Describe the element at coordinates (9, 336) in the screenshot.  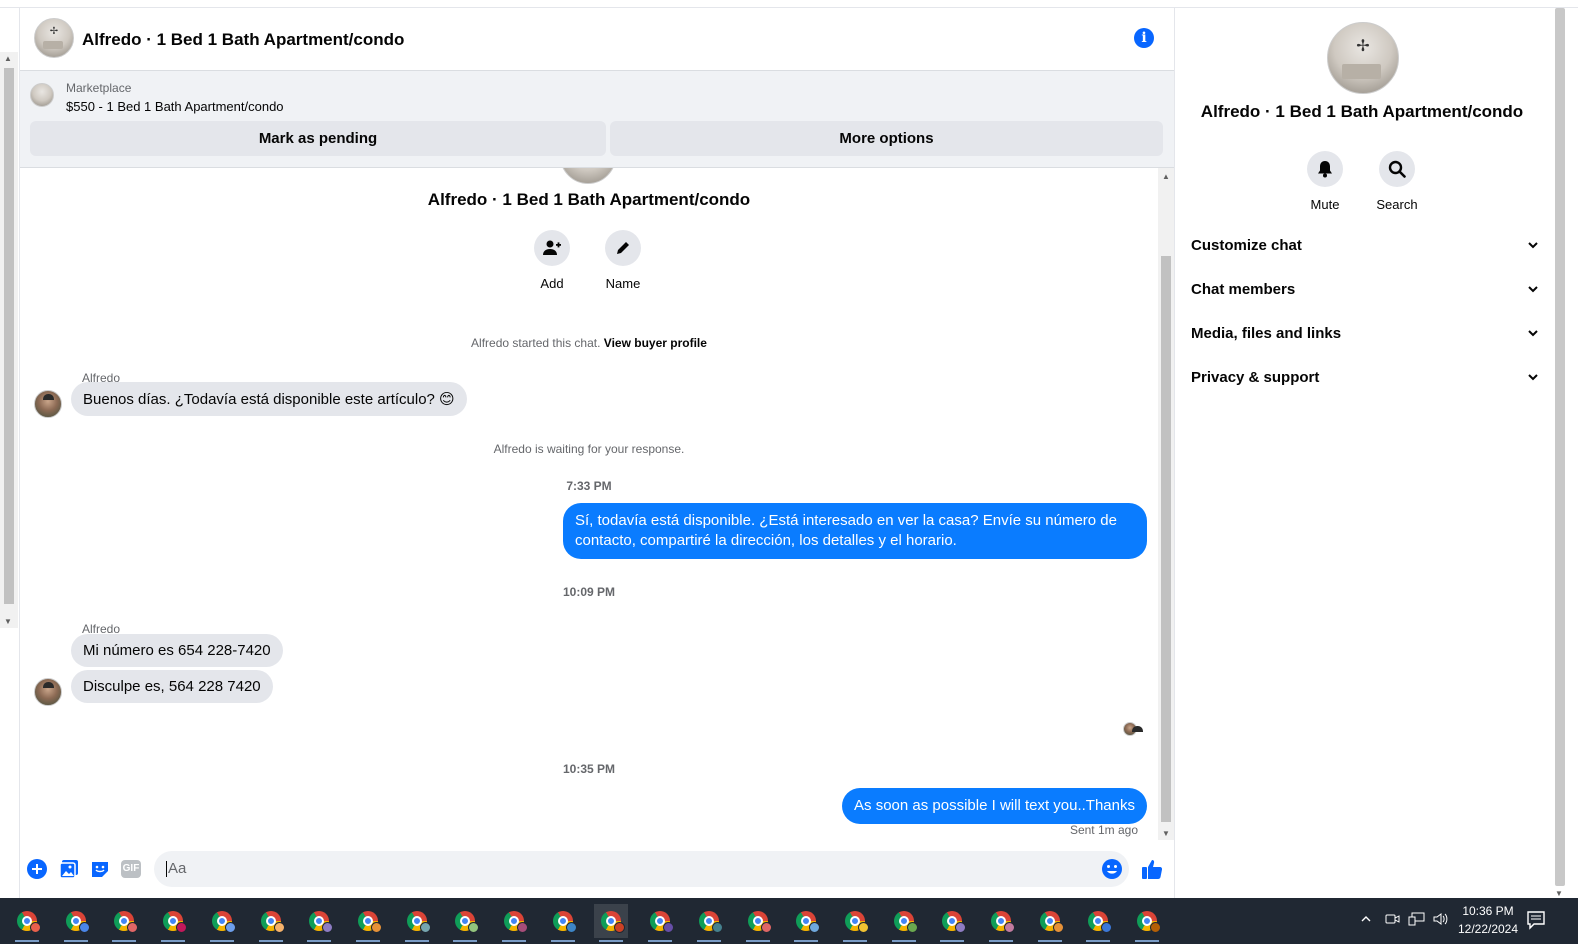
I see `page-scrollbar-thumb` at that location.